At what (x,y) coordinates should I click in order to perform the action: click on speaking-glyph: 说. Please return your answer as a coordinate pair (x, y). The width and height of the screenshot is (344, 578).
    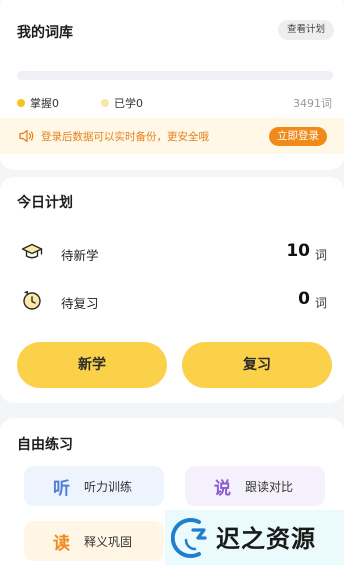
    Looking at the image, I should click on (222, 488).